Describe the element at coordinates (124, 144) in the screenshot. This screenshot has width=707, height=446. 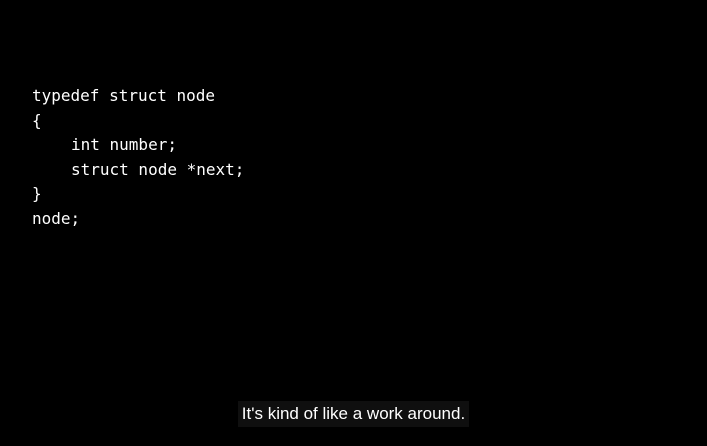
I see `code-line-int-number: int number;` at that location.